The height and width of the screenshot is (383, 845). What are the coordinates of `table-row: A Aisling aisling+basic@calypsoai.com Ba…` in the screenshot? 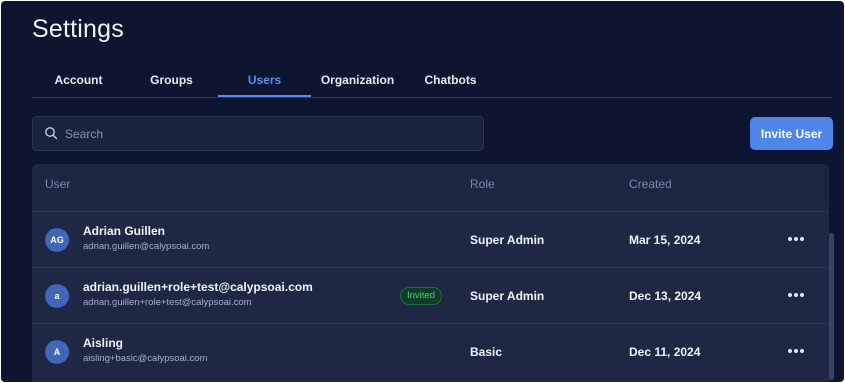 It's located at (430, 351).